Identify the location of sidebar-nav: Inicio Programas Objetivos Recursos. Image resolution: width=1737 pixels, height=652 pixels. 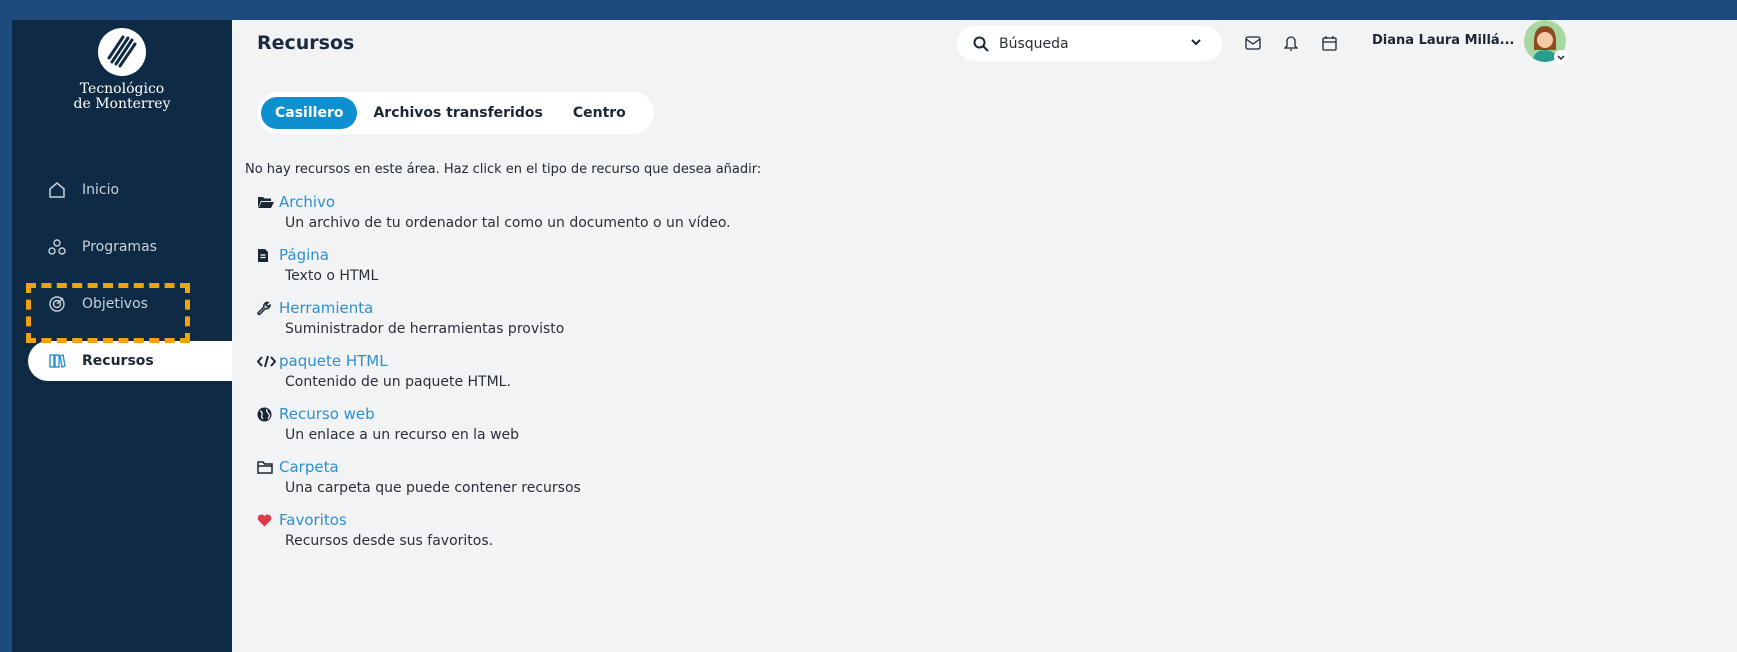
(122, 284).